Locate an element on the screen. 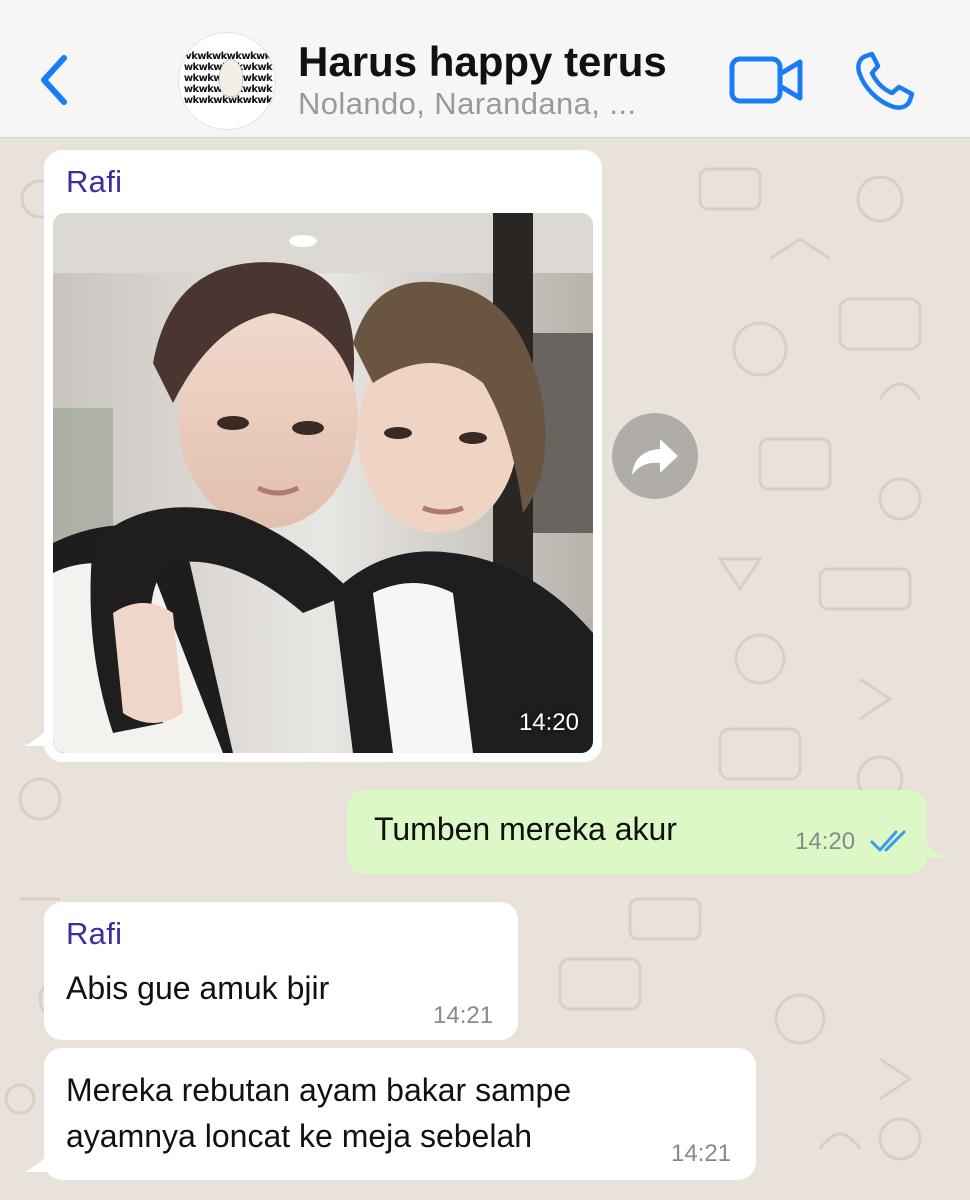 Image resolution: width=970 pixels, height=1200 pixels. message-text-line-1: Mereka rebutan ayam bakar sampe is located at coordinates (318, 1090).